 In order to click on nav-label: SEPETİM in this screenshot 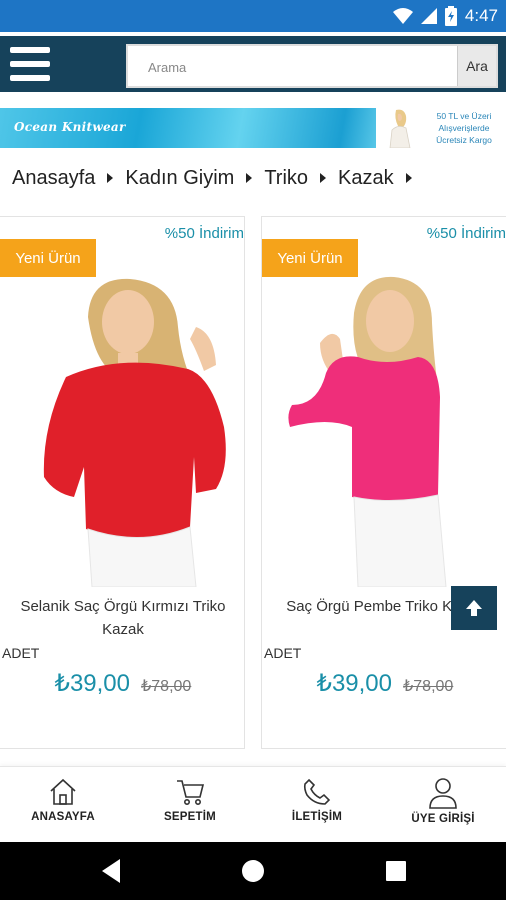, I will do `click(190, 817)`.